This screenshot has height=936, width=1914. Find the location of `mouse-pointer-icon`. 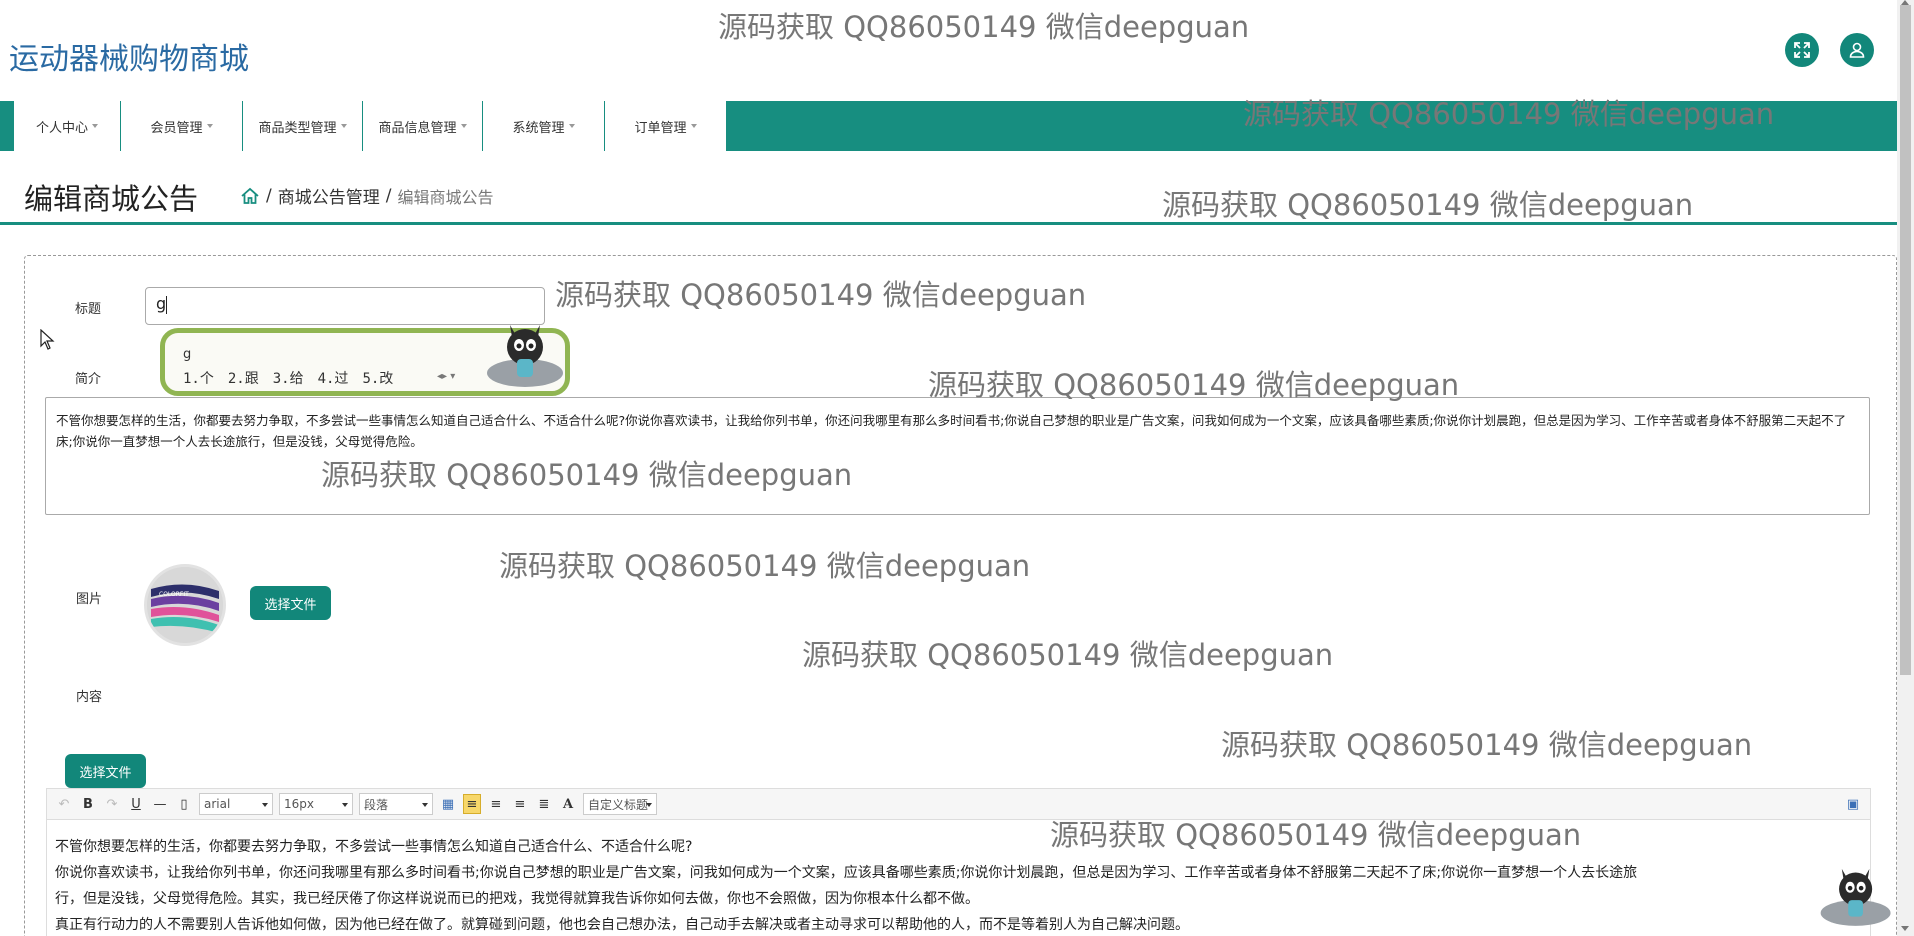

mouse-pointer-icon is located at coordinates (47, 339).